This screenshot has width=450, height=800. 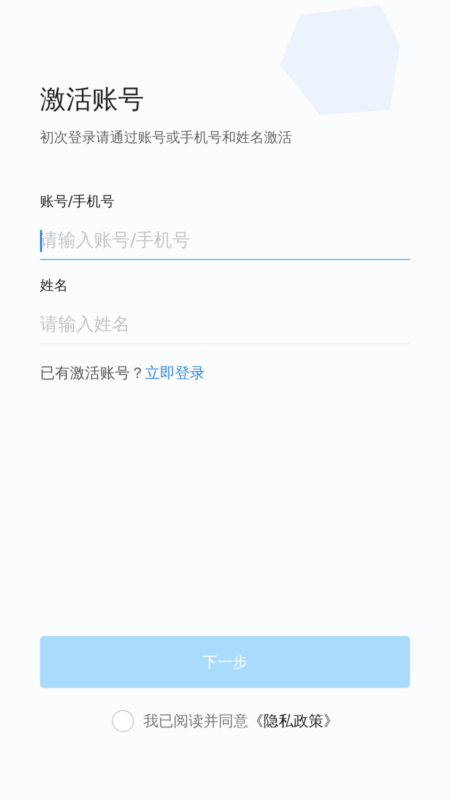 What do you see at coordinates (123, 721) in the screenshot?
I see `agreement-checkbox` at bounding box center [123, 721].